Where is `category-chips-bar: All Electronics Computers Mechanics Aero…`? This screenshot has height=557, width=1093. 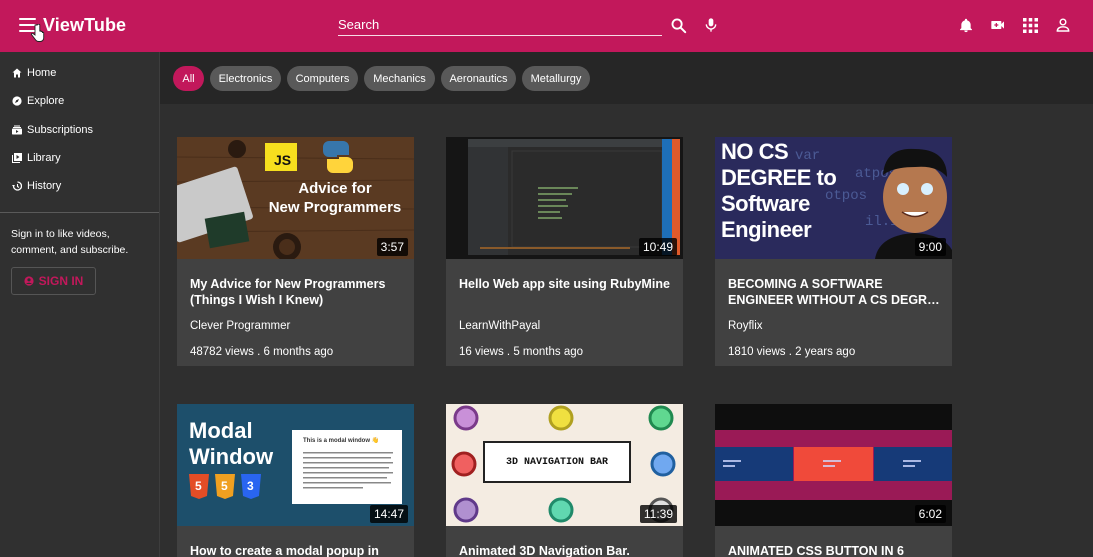
category-chips-bar: All Electronics Computers Mechanics Aero… is located at coordinates (626, 78).